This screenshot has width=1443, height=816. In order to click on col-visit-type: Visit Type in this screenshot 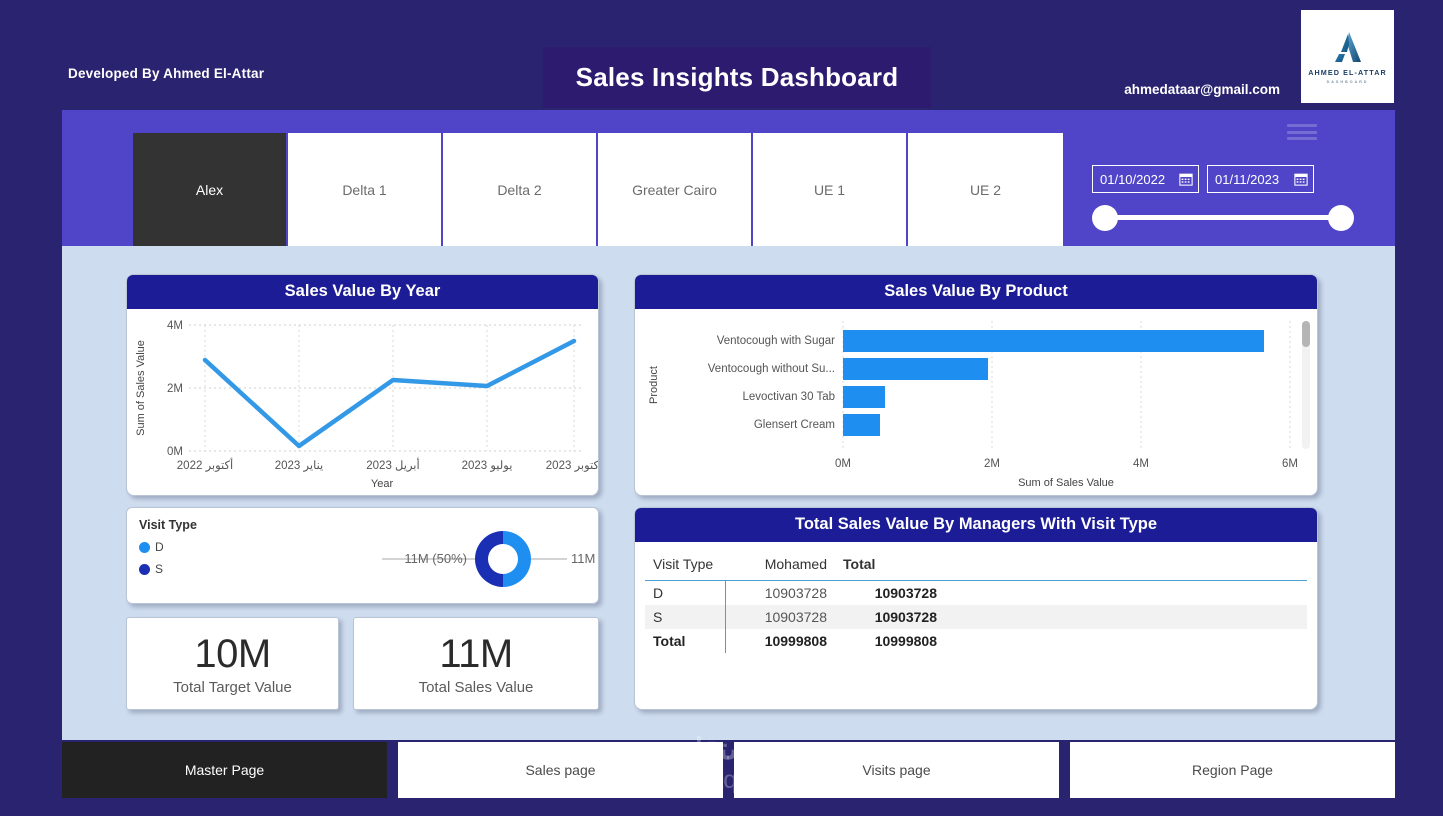, I will do `click(685, 565)`.